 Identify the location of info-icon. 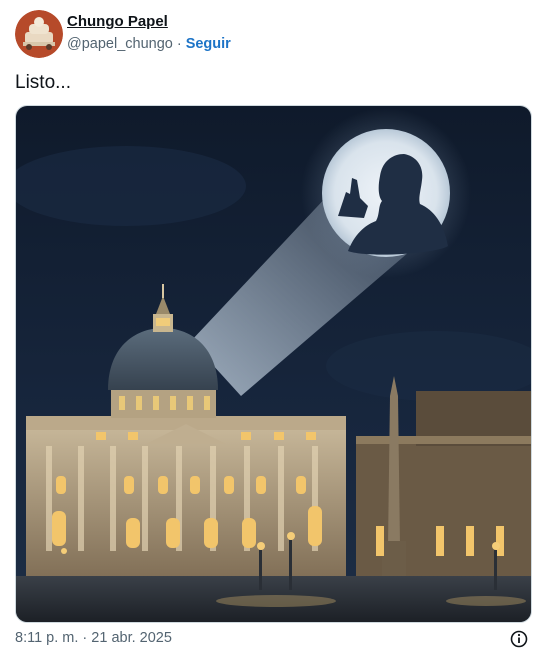
(519, 639).